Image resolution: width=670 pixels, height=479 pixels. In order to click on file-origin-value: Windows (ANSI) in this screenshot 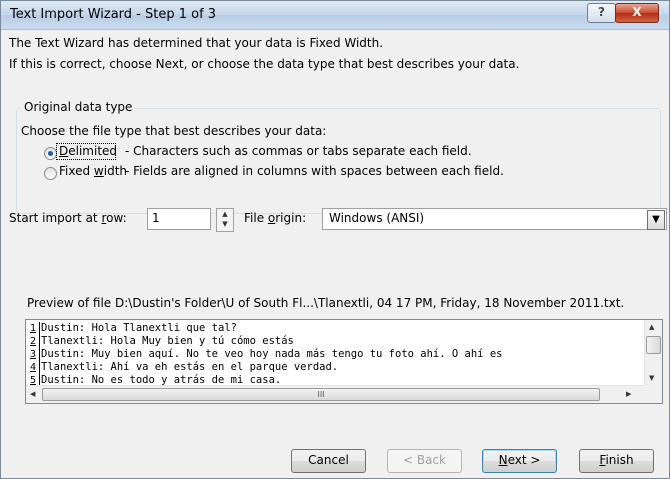, I will do `click(377, 218)`.